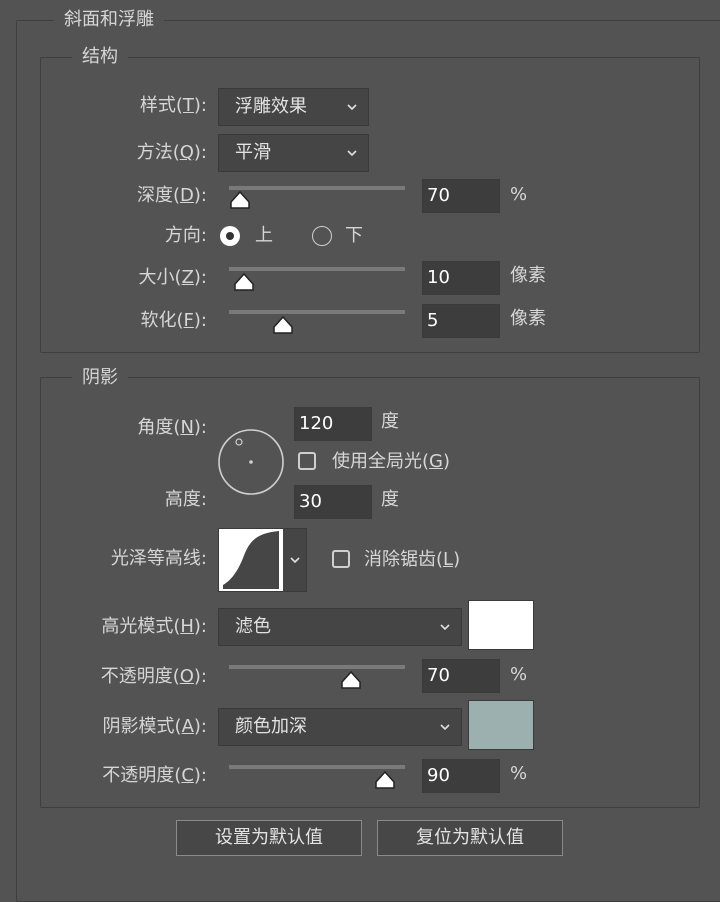 The image size is (720, 902). What do you see at coordinates (385, 780) in the screenshot?
I see `shadow-opacity-slider-thumb` at bounding box center [385, 780].